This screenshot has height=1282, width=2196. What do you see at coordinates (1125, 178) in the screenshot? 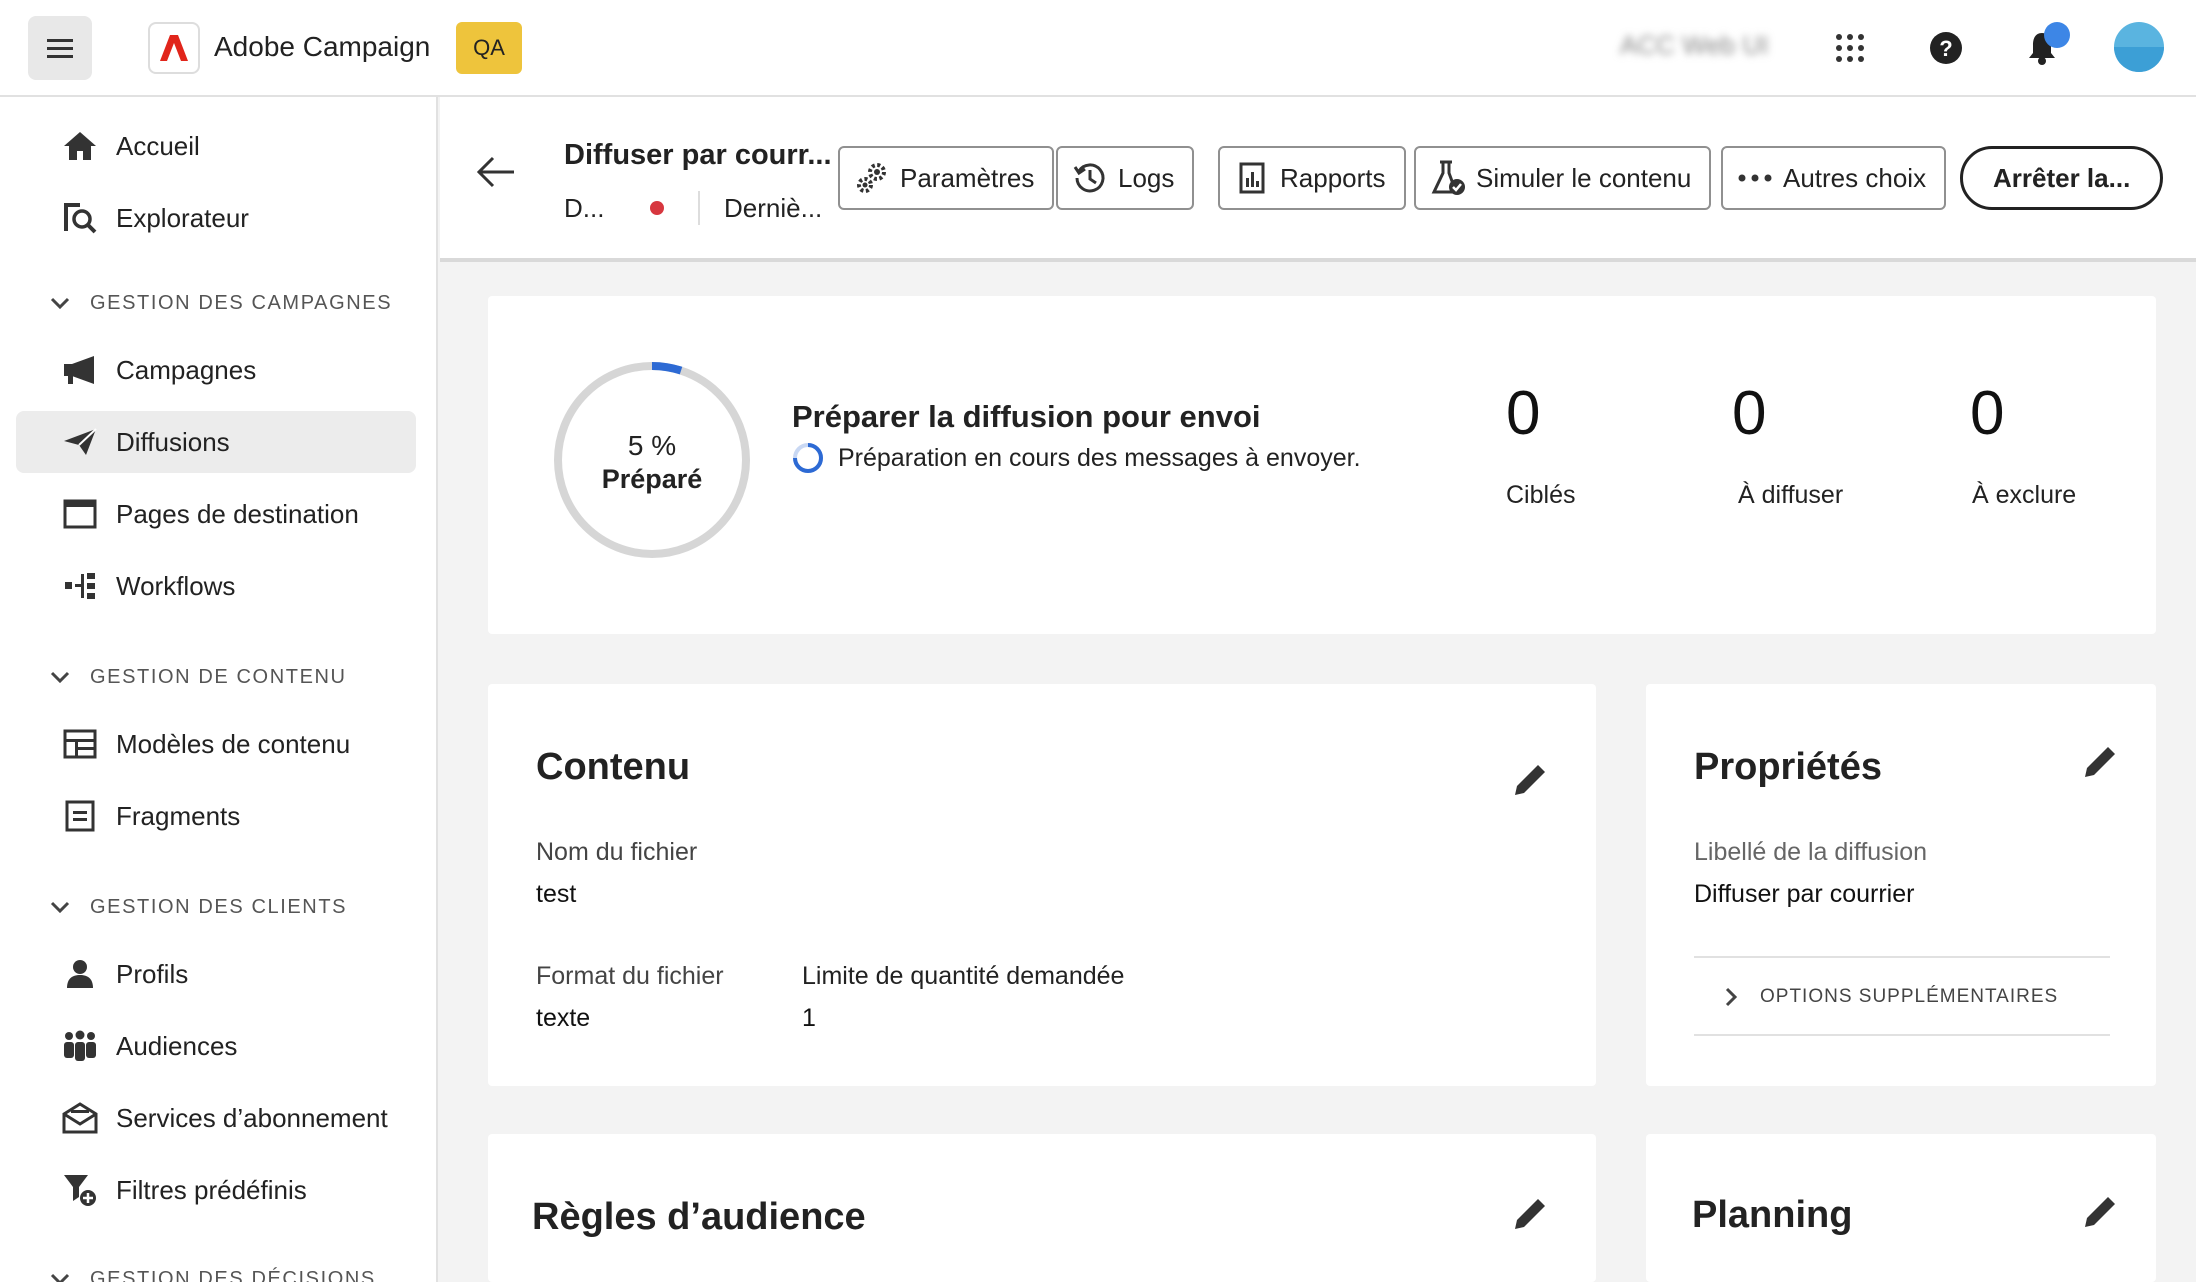
I see `logs-button: Logs` at bounding box center [1125, 178].